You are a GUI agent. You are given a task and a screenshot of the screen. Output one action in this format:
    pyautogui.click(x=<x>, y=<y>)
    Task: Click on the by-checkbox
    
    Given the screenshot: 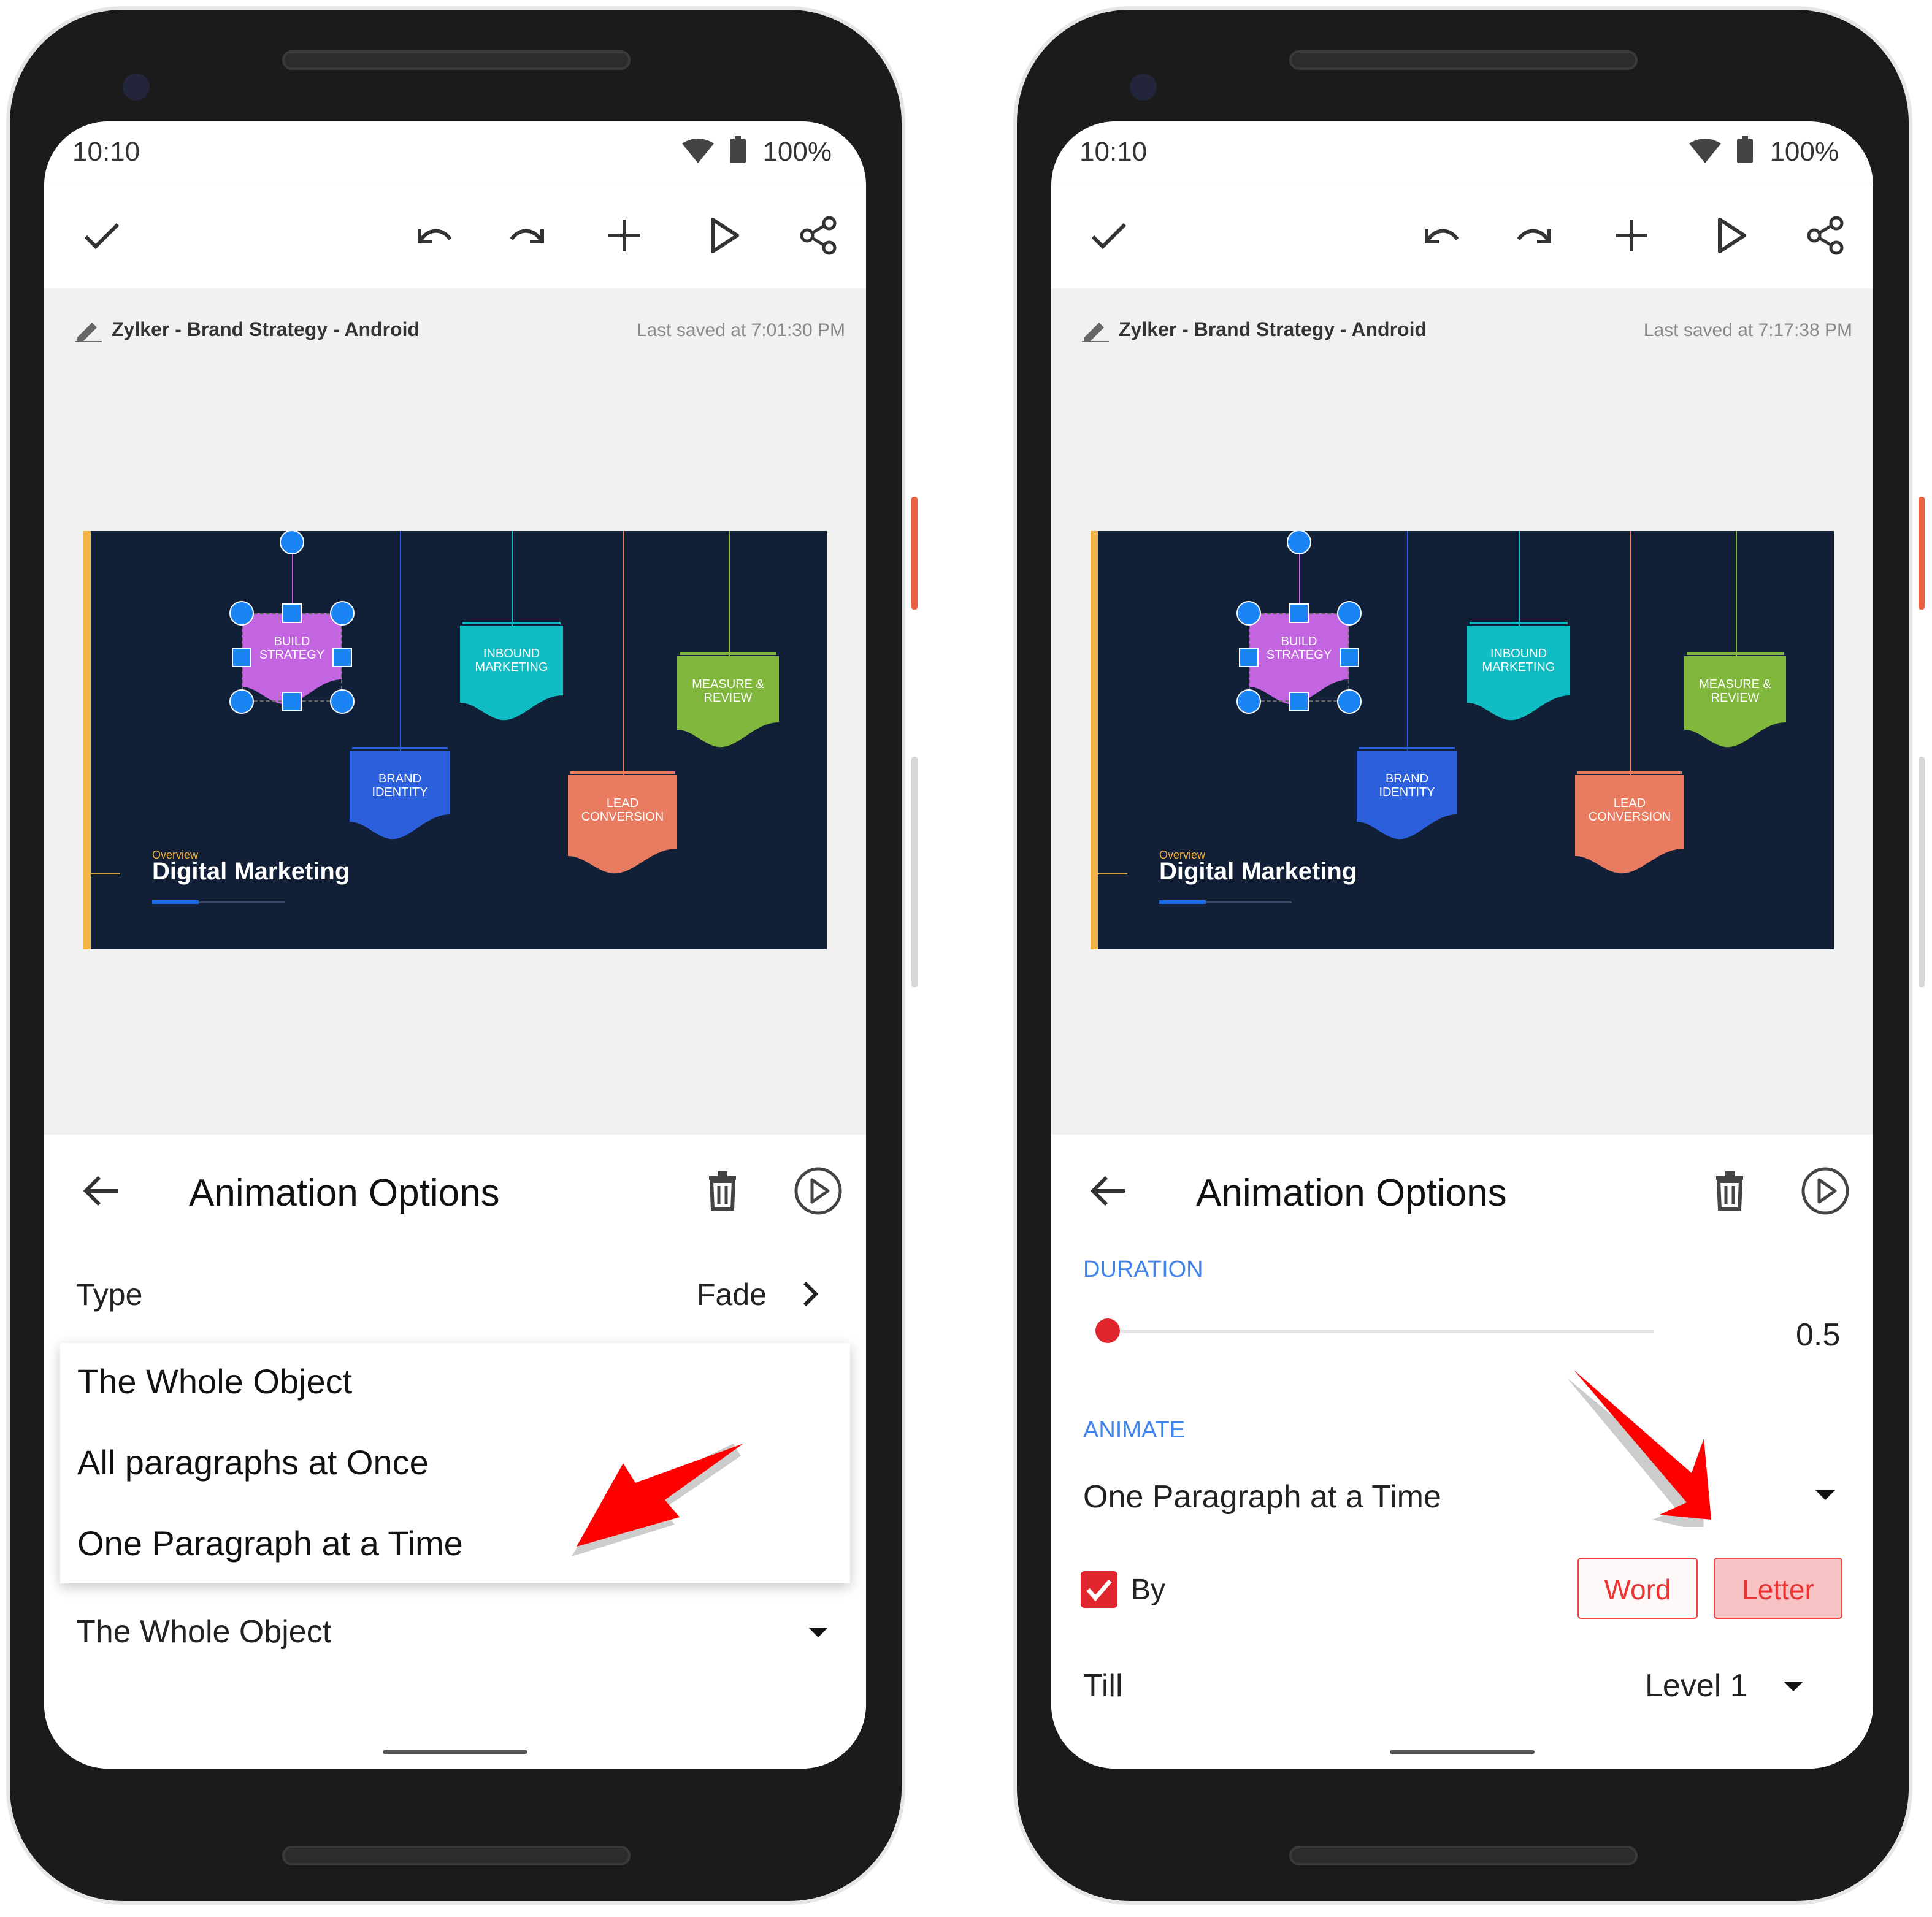 What is the action you would take?
    pyautogui.click(x=1099, y=1589)
    